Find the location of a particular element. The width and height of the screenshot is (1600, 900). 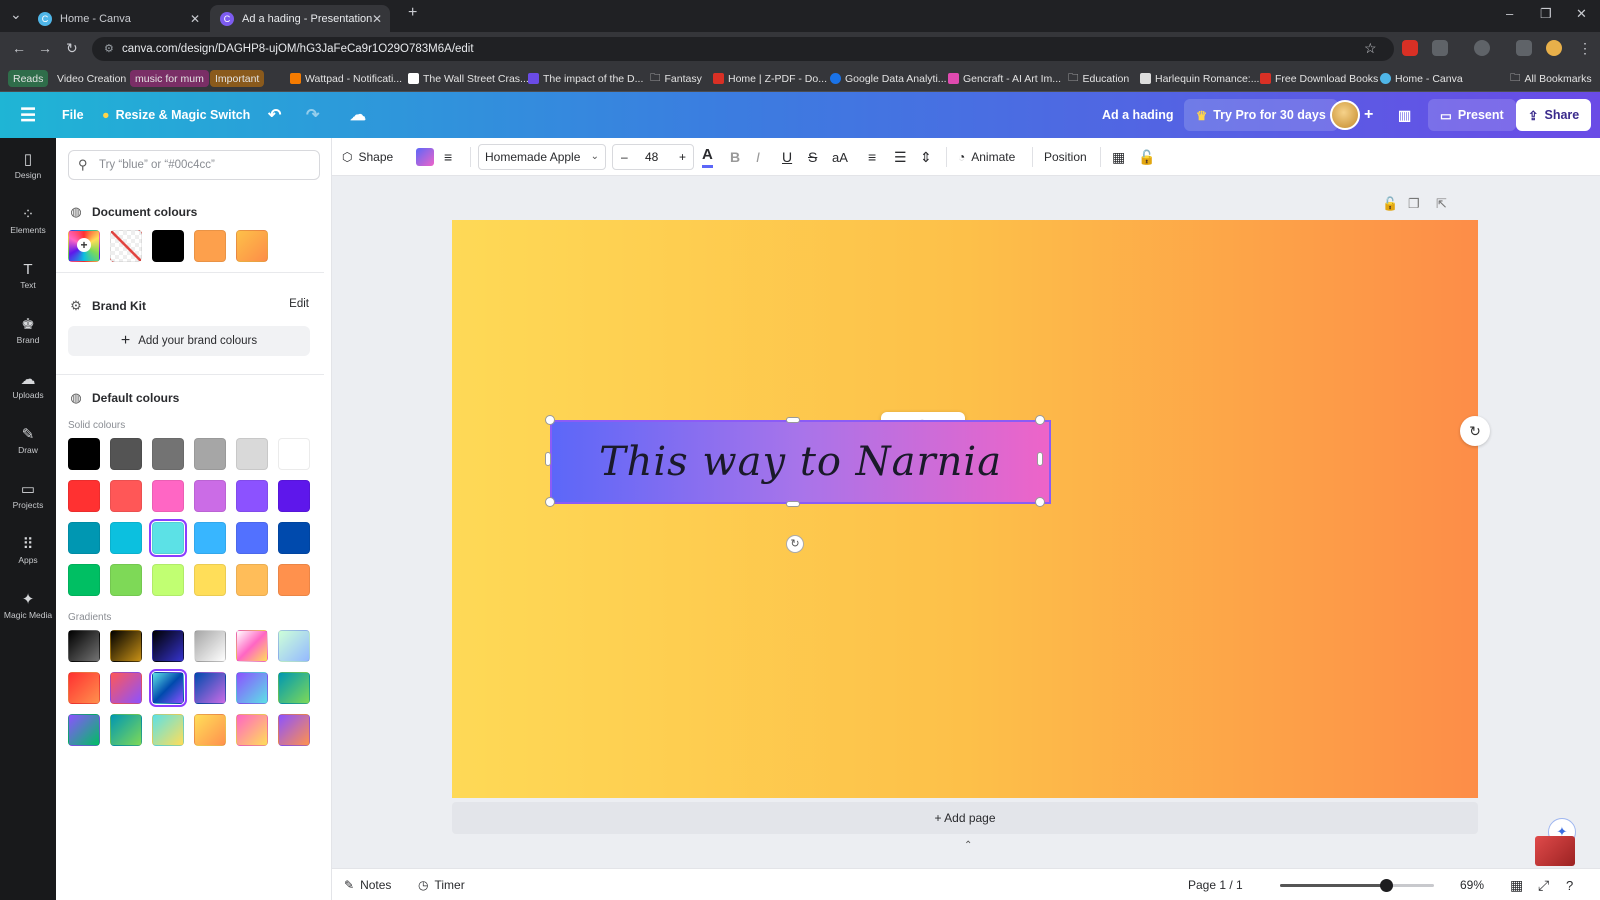

bookmark-fantasy: 🗀 Fantasy is located at coordinates (676, 78).